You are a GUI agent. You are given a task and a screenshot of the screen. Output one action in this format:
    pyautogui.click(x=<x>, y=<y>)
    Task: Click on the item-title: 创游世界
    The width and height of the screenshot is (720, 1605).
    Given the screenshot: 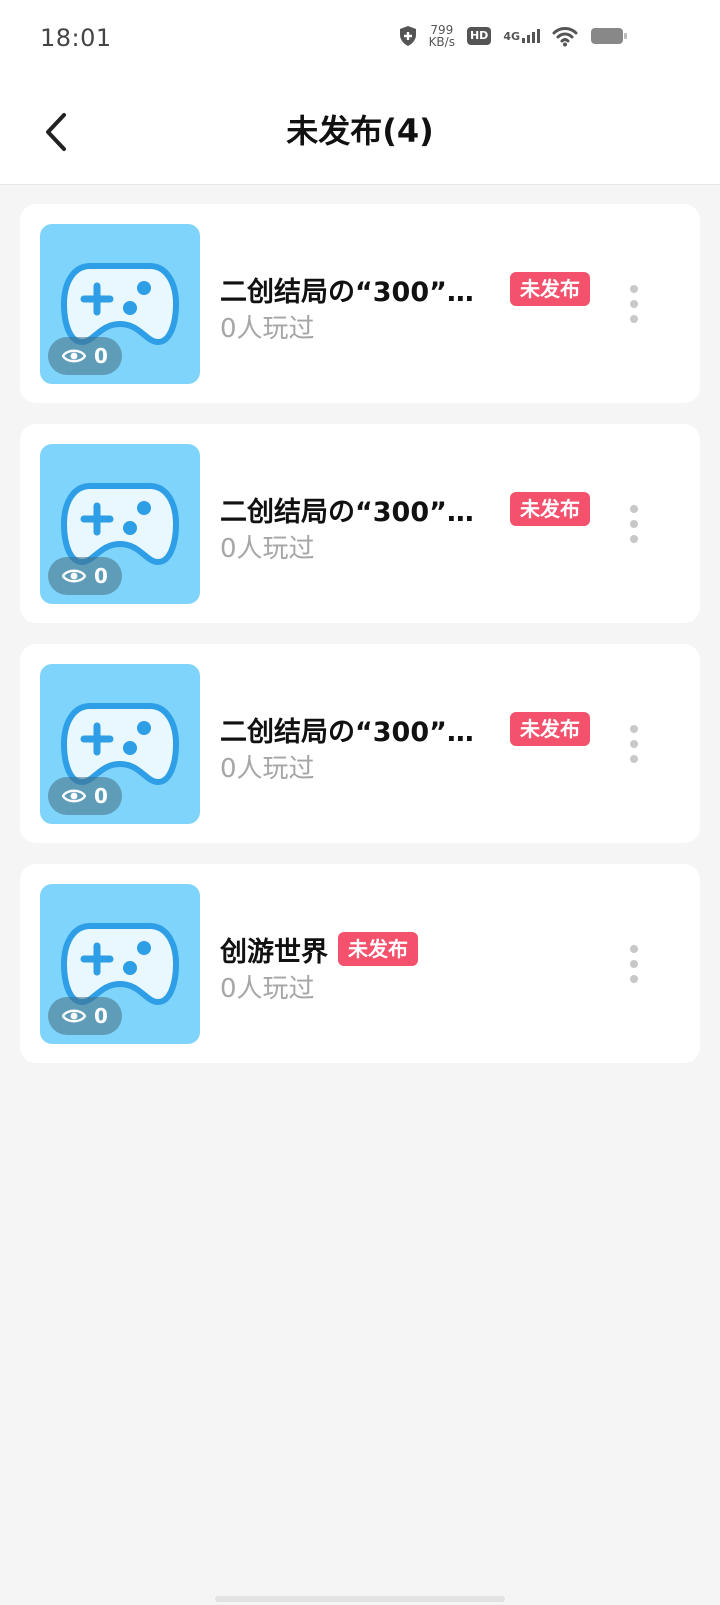 What is the action you would take?
    pyautogui.click(x=274, y=952)
    